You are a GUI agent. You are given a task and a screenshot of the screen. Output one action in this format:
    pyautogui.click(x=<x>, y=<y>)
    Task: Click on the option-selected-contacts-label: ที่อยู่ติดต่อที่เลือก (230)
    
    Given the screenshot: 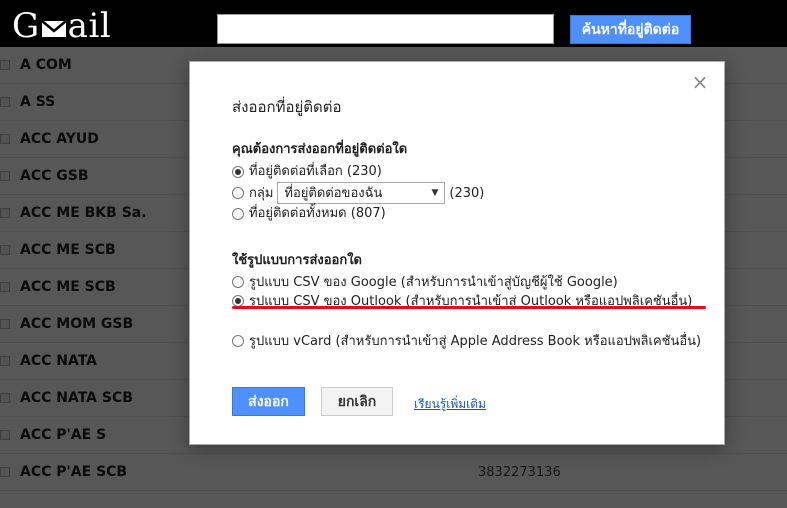 What is the action you would take?
    pyautogui.click(x=315, y=171)
    